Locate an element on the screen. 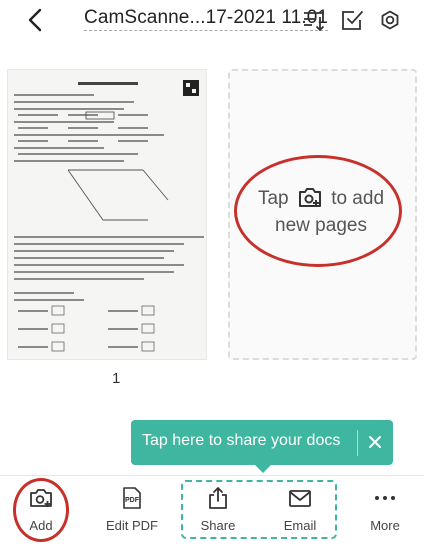  more-button: More is located at coordinates (385, 515).